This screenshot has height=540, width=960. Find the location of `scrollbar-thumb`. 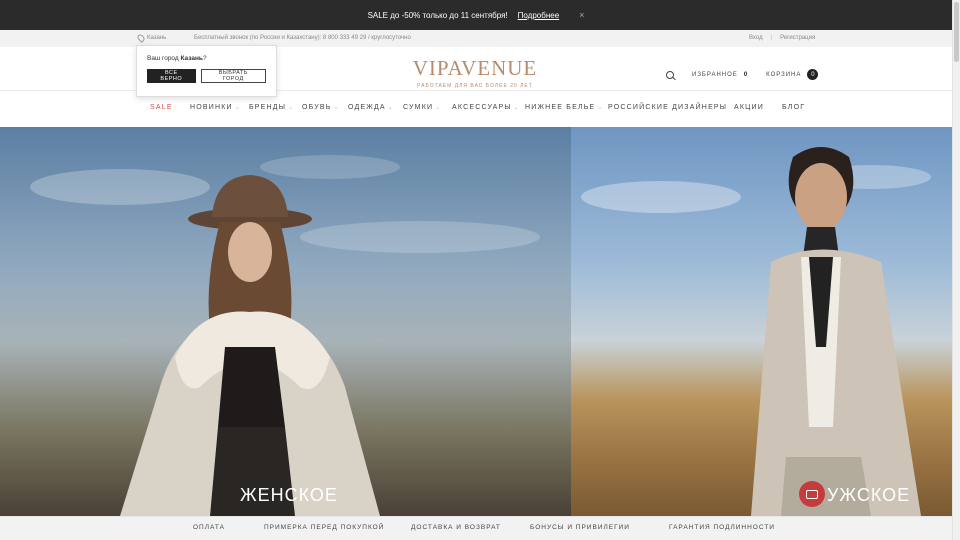

scrollbar-thumb is located at coordinates (956, 32).